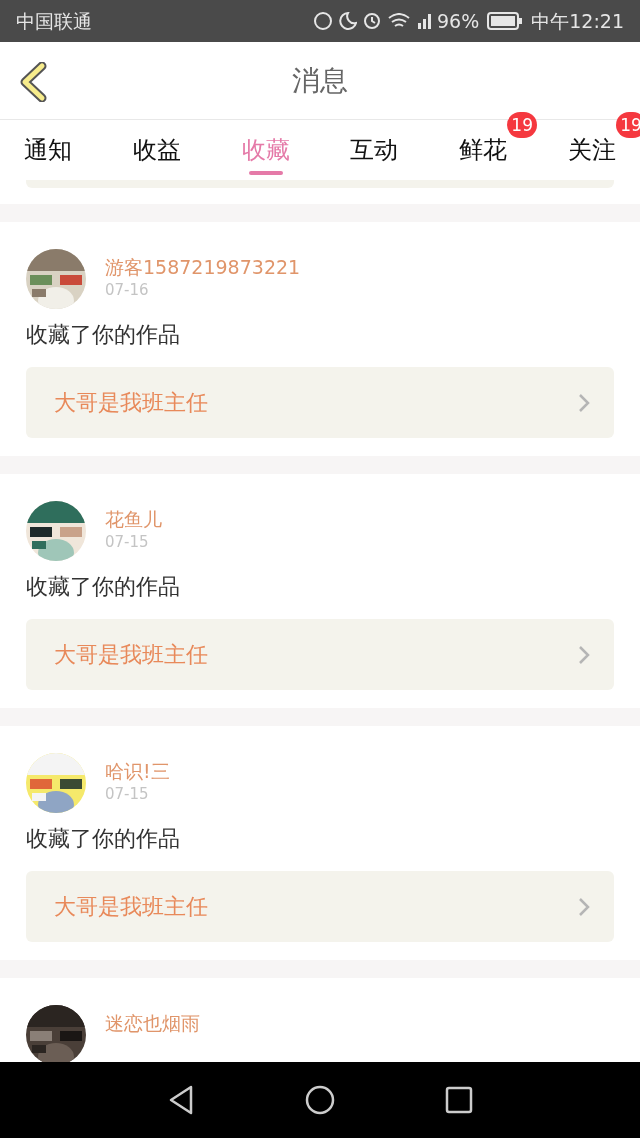 Image resolution: width=640 pixels, height=1138 pixels. Describe the element at coordinates (425, 21) in the screenshot. I see `signal-icon` at that location.